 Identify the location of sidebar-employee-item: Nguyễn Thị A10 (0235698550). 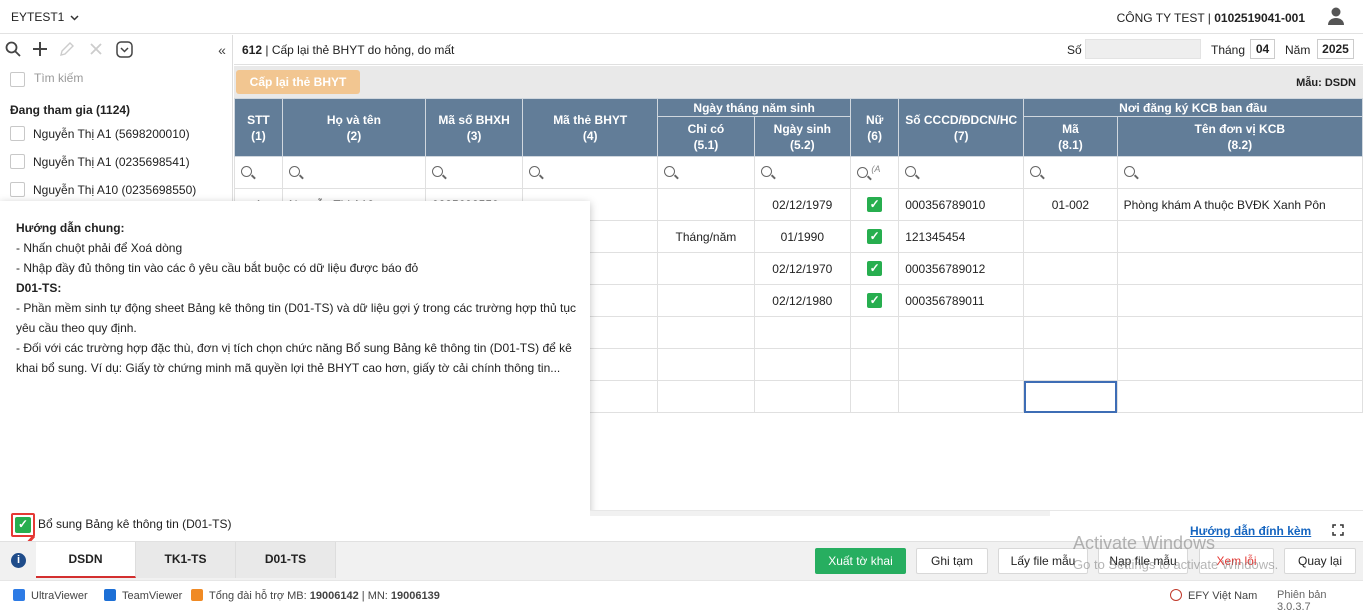
(116, 190).